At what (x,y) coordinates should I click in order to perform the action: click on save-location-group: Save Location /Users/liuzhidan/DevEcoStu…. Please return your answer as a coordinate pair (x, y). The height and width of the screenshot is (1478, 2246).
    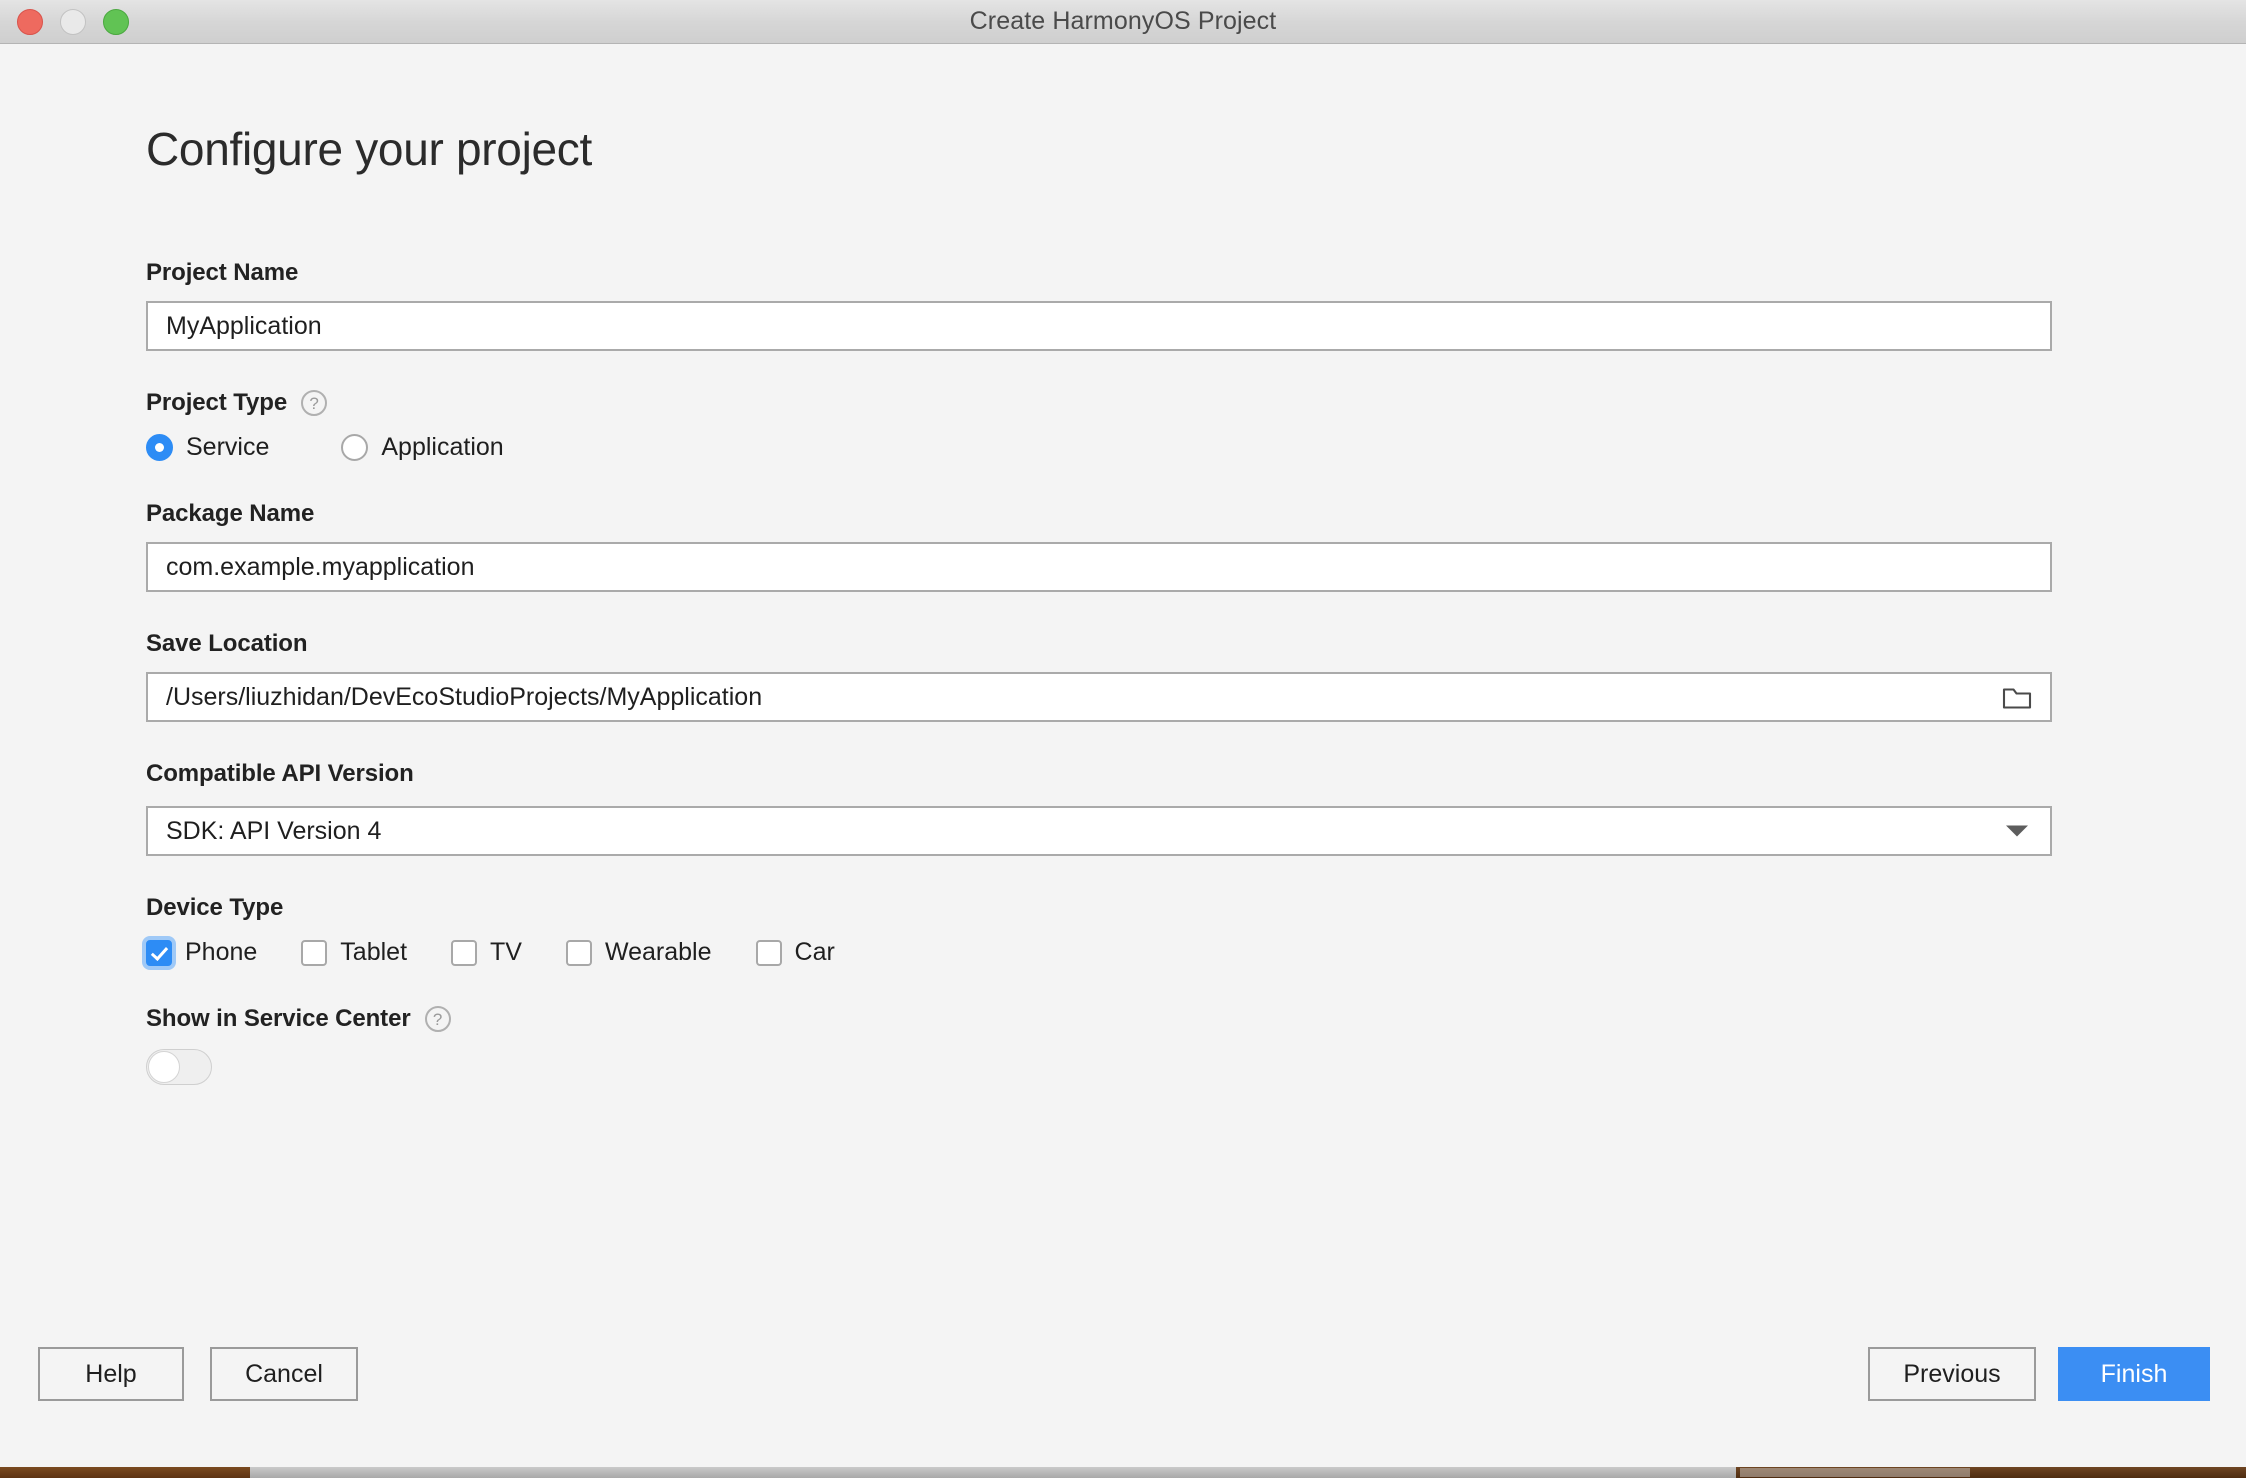
    Looking at the image, I should click on (1099, 676).